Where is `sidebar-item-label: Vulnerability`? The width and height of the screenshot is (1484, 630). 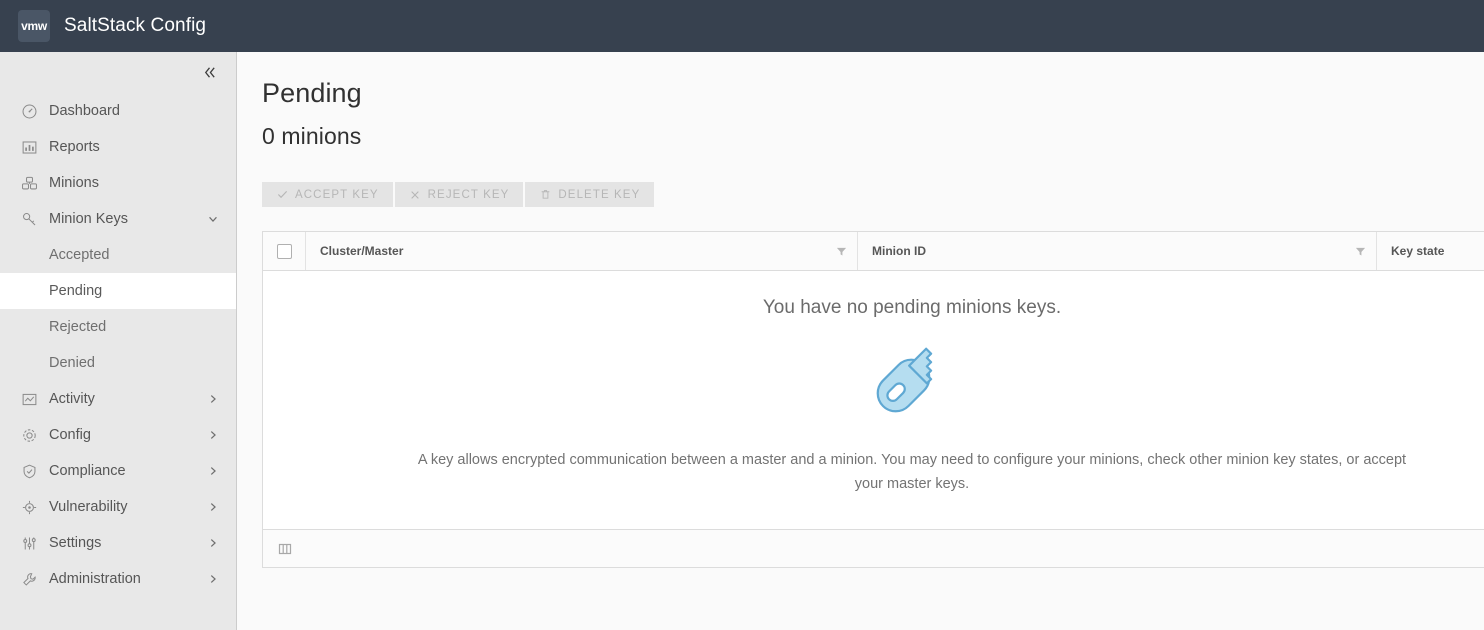 sidebar-item-label: Vulnerability is located at coordinates (88, 507).